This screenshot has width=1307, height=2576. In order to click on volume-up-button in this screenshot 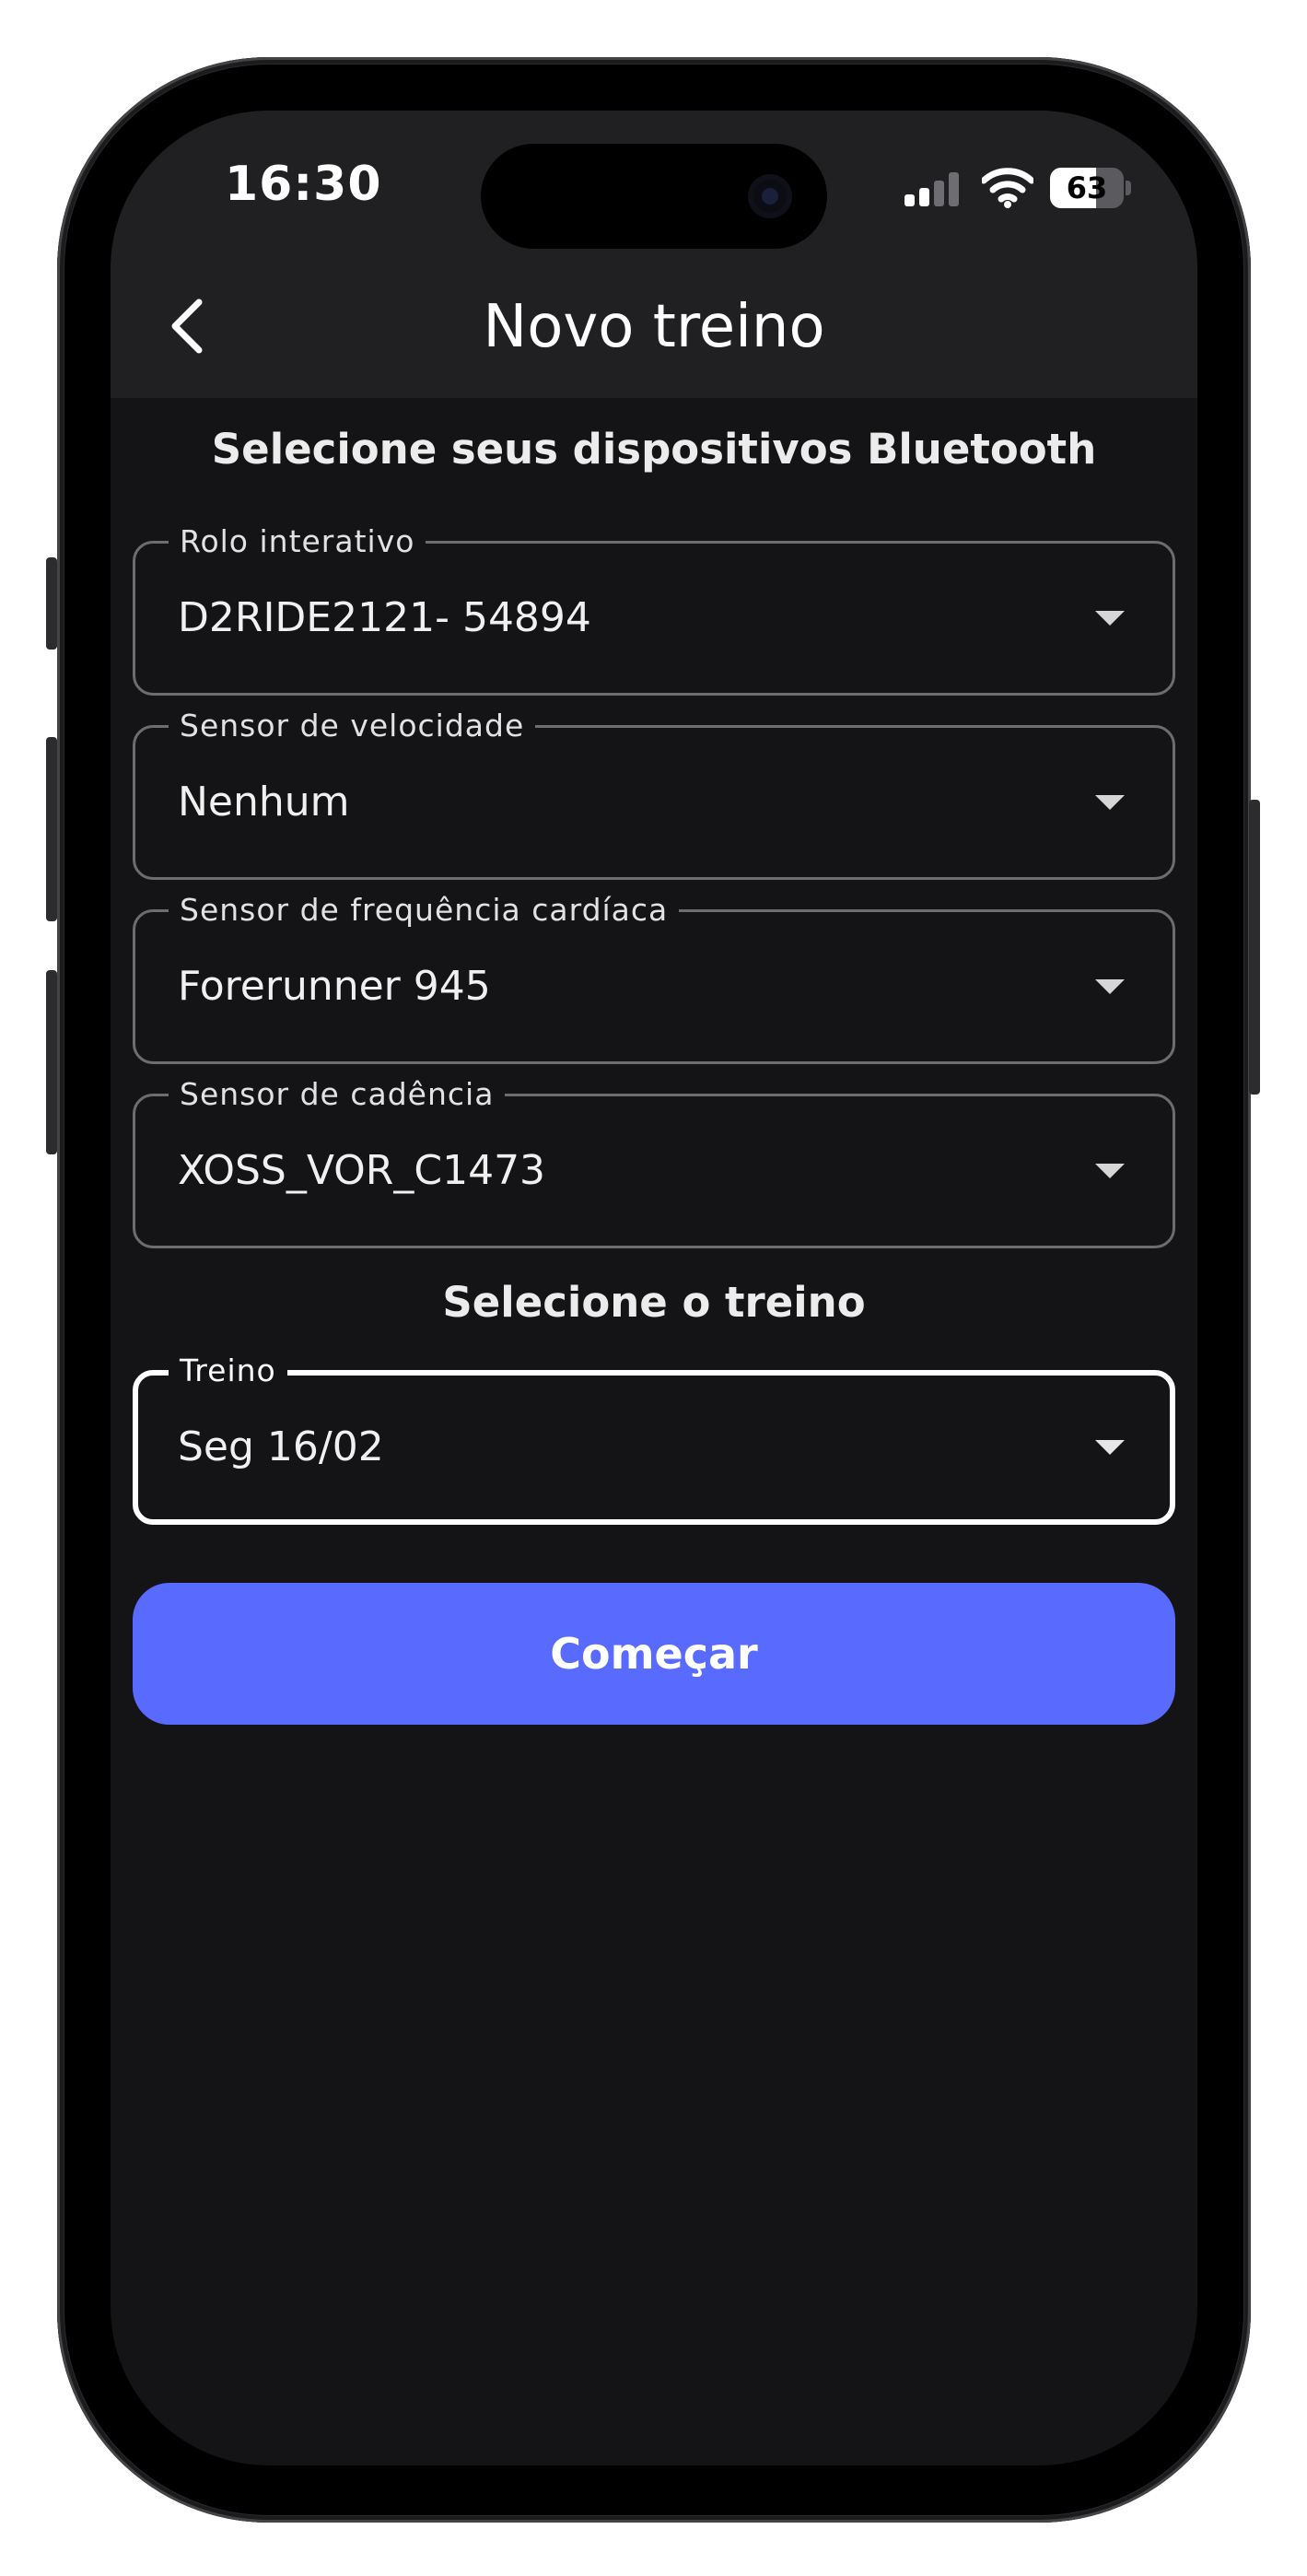, I will do `click(52, 829)`.